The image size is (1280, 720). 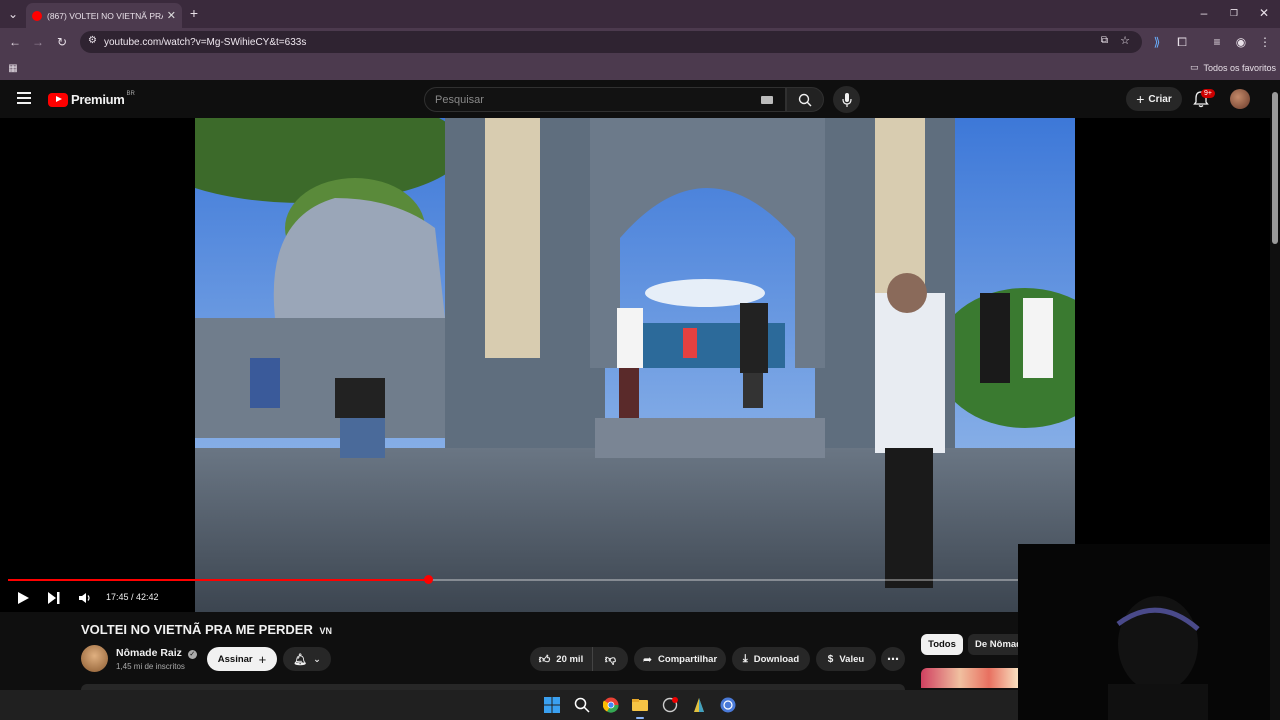 I want to click on tab-title: (867) VOLTEI NO VIETNÃ PRA ME PERDER, so click(x=105, y=15).